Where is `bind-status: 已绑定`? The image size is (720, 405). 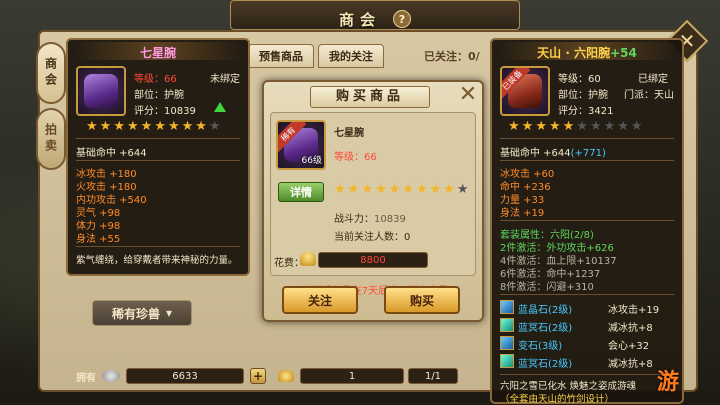 bind-status: 已绑定 is located at coordinates (653, 79).